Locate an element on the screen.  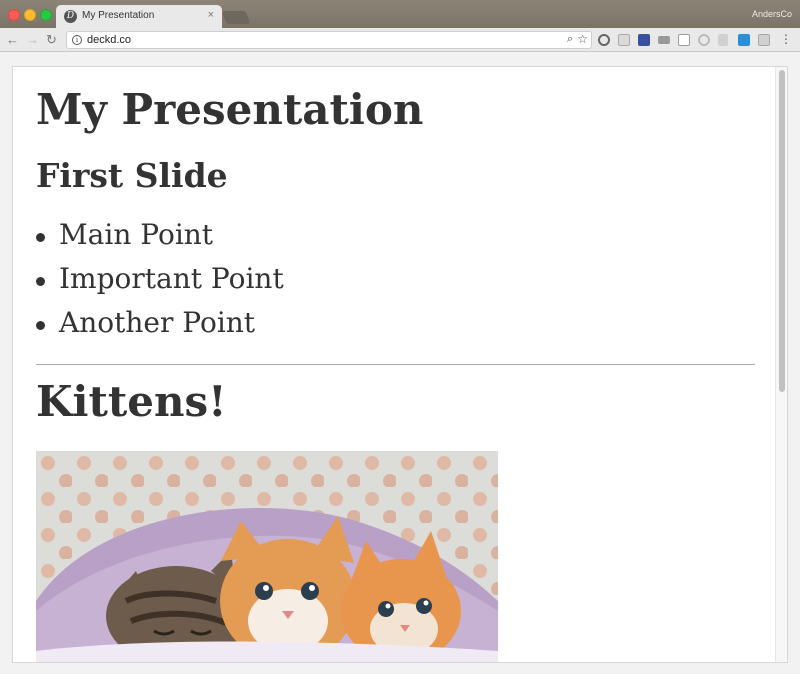
bullet-list: Main Point Important Point Another Point is located at coordinates (160, 284).